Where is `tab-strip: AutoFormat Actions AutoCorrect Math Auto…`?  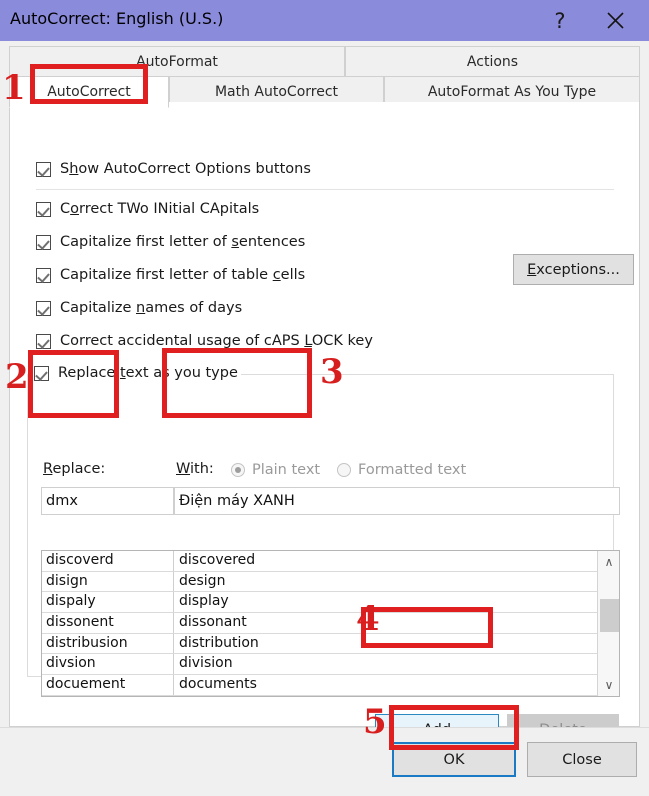 tab-strip: AutoFormat Actions AutoCorrect Math Auto… is located at coordinates (324, 77).